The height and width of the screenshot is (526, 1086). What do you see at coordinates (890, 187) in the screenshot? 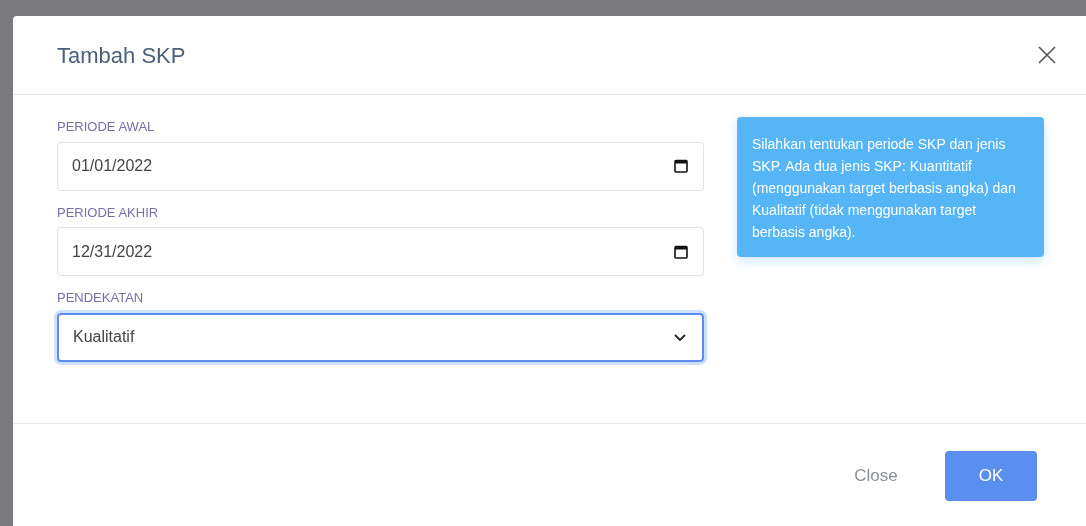
I see `info-box: Silahkan tentukan periode SKP dan jenis SKP. Ada dua jenis SKP: Kuantitatif (menggunakan target berbasis angka) dan Kualitatif (tidak menggunakan target berbasis angka).` at bounding box center [890, 187].